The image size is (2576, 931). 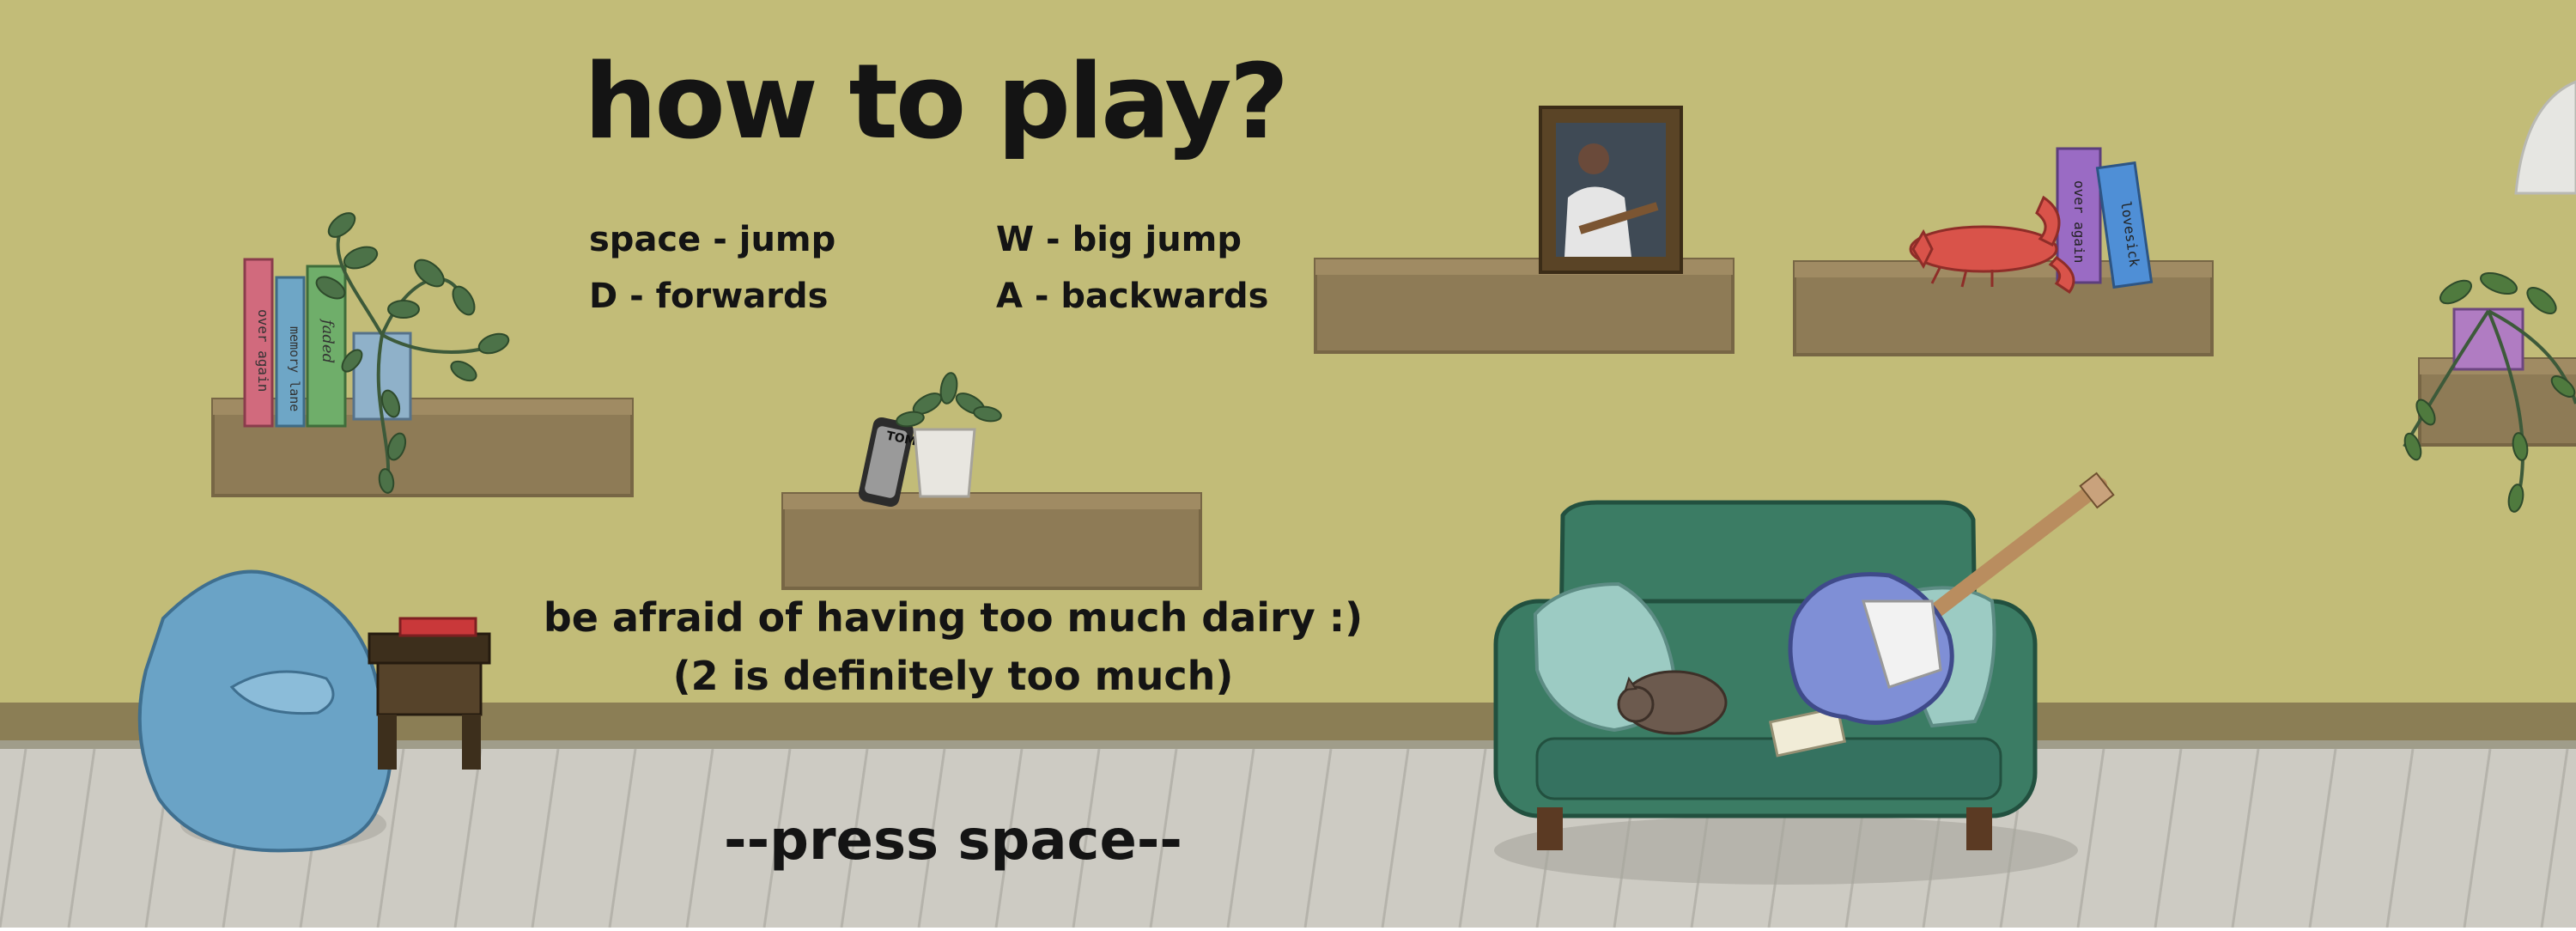 I want to click on control-forwards: D - forwards, so click(x=709, y=296).